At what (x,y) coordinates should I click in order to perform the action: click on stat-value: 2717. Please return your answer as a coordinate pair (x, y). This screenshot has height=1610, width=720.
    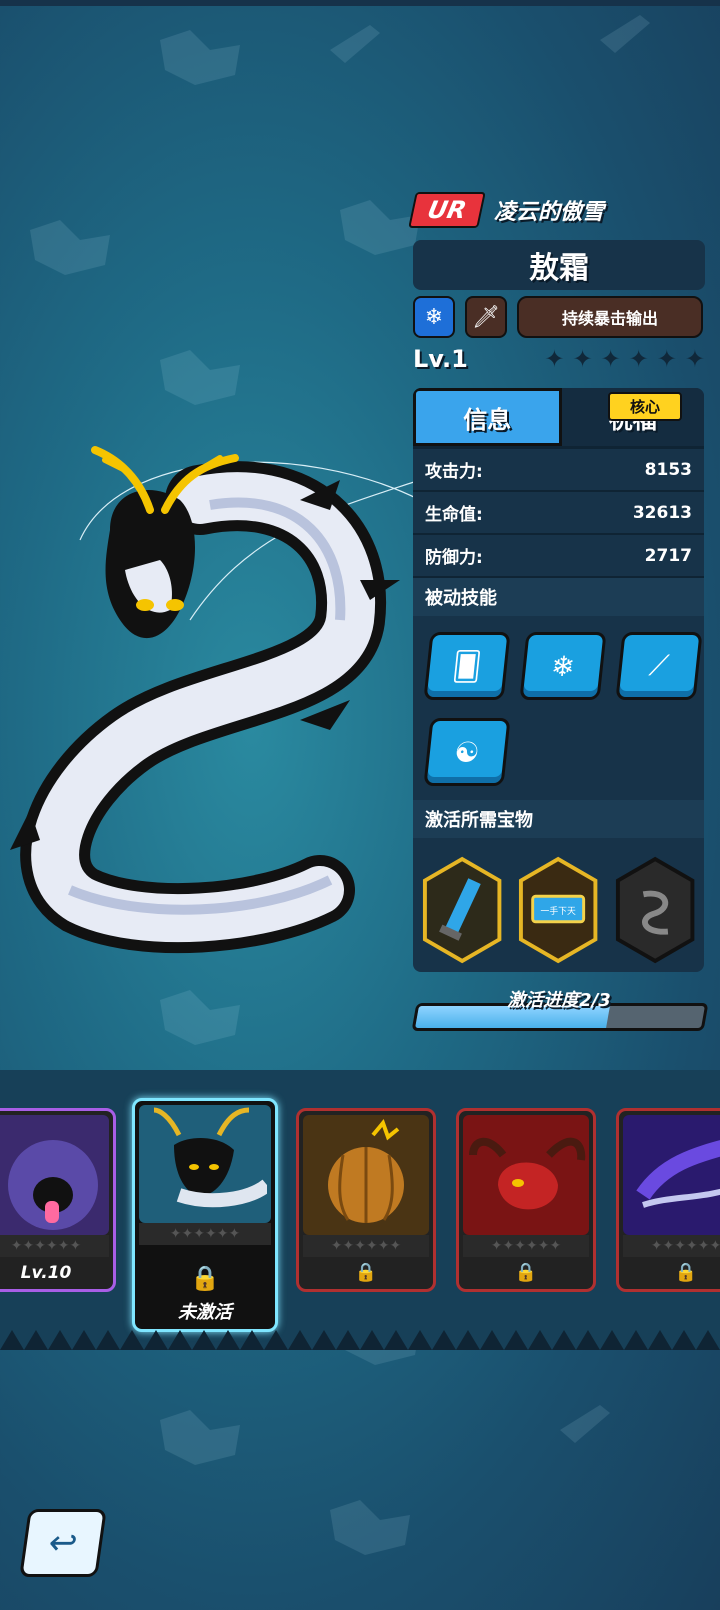
    Looking at the image, I should click on (668, 555).